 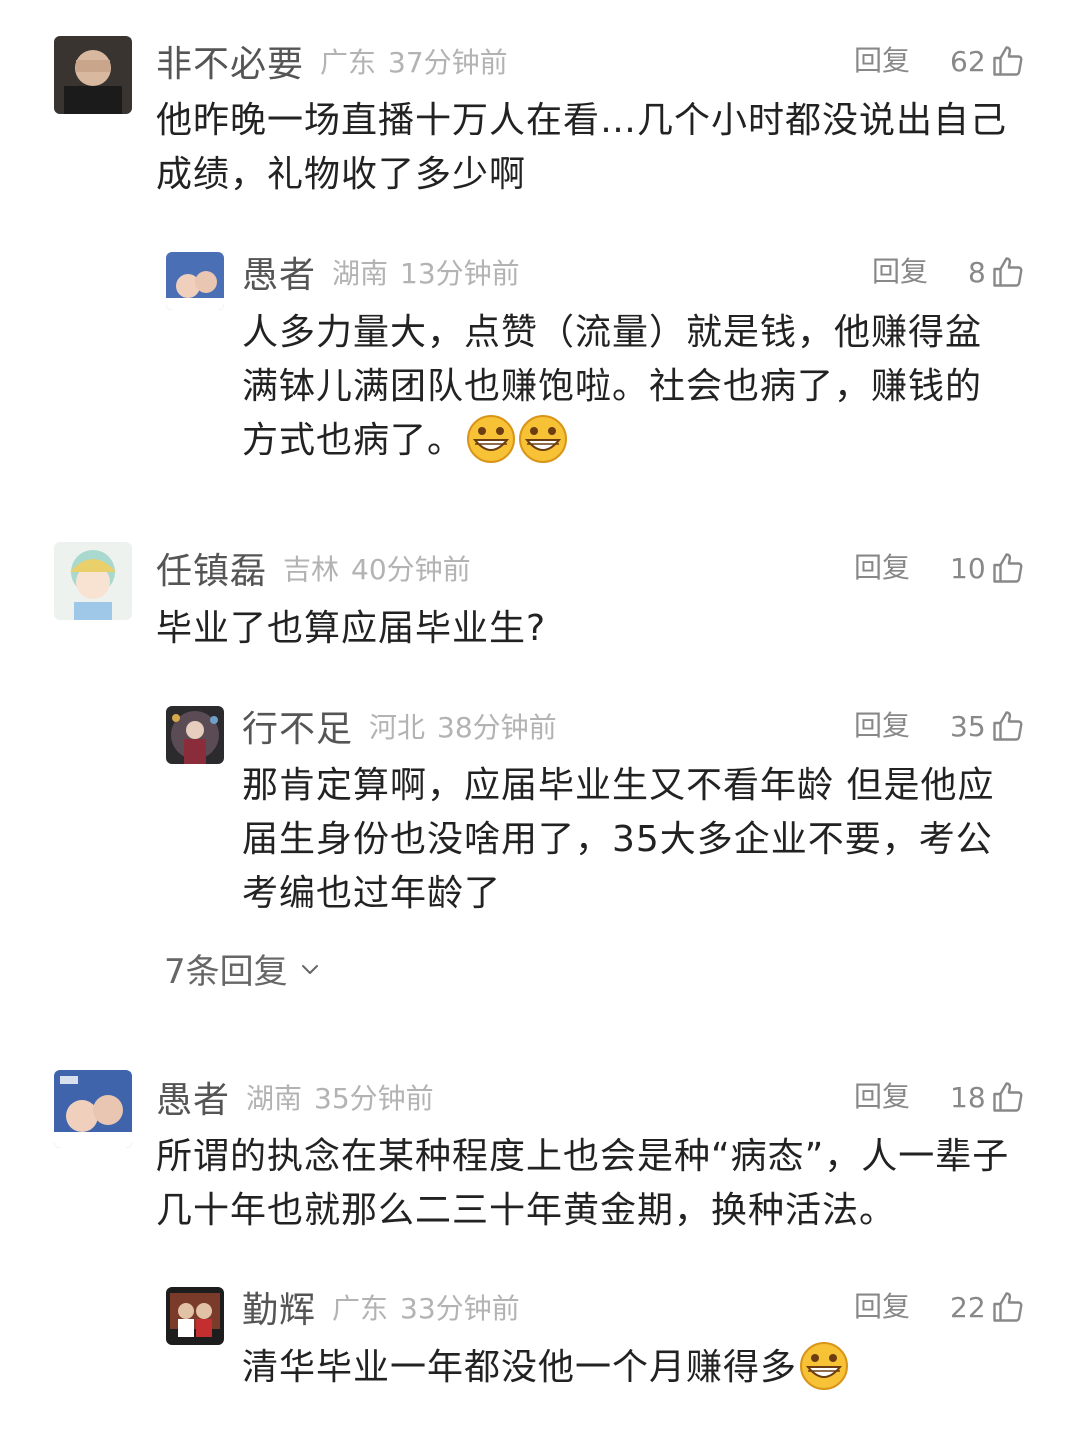 I want to click on like-button: 8, so click(x=997, y=272).